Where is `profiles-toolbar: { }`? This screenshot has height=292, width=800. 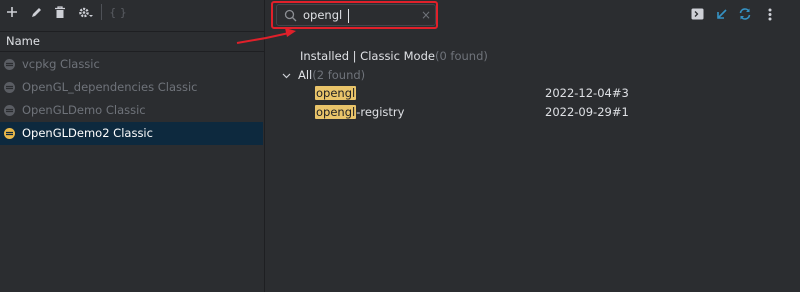 profiles-toolbar: { } is located at coordinates (132, 13).